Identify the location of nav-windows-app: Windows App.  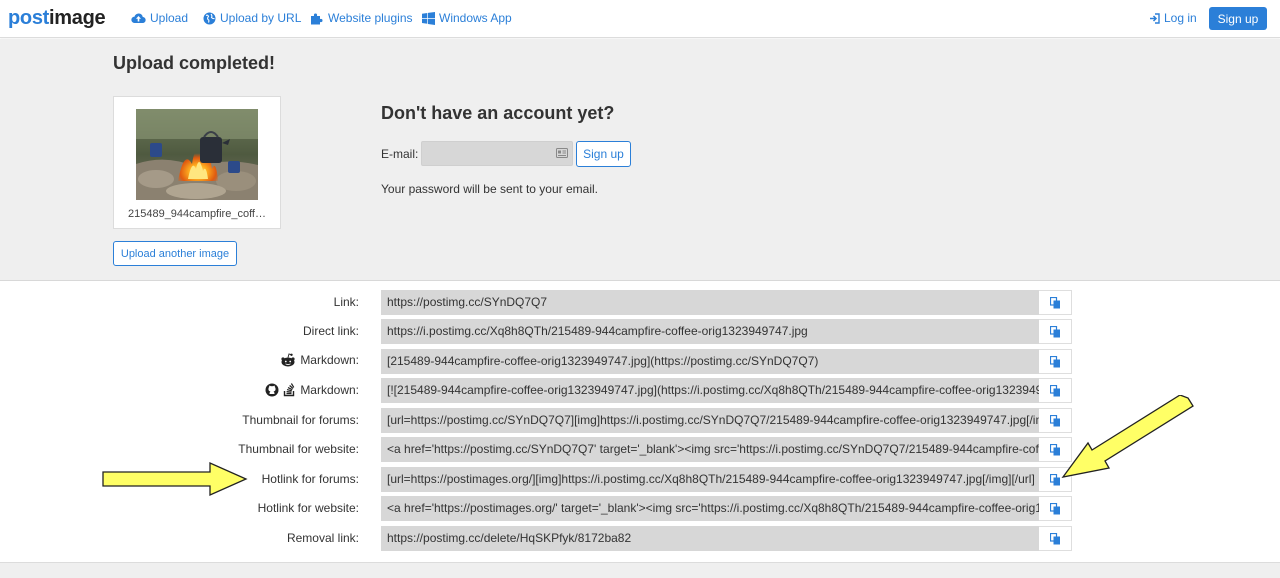
(467, 18).